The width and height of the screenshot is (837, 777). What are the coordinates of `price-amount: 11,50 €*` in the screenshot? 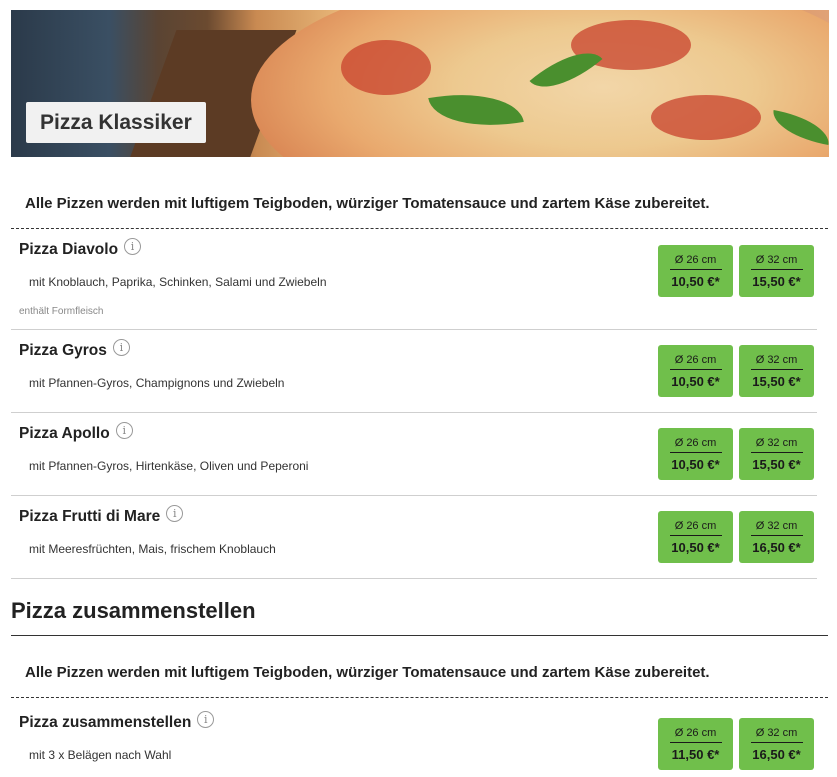 It's located at (695, 754).